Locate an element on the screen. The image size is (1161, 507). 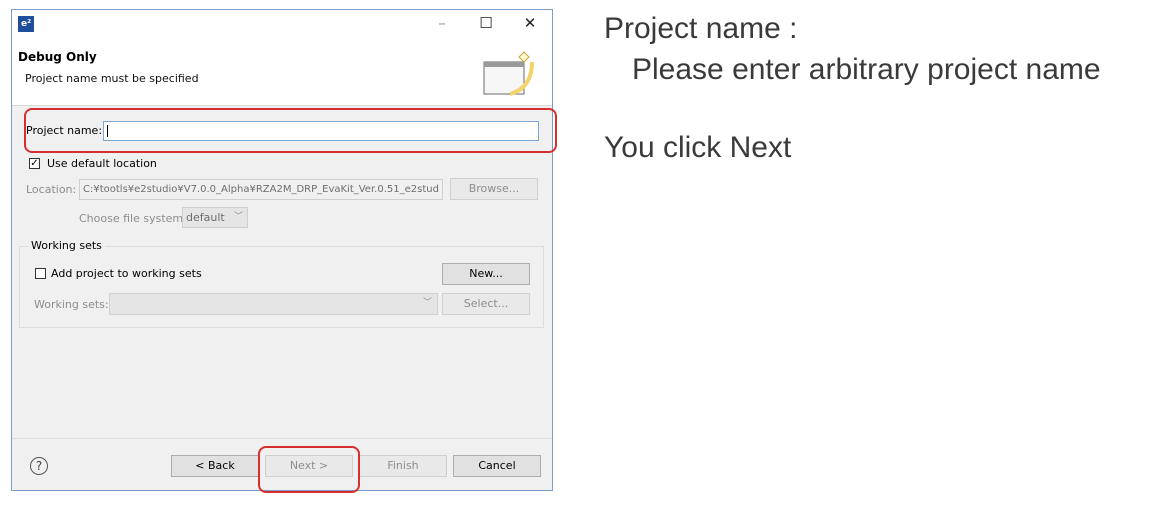
wizard-banner-icon is located at coordinates (508, 73).